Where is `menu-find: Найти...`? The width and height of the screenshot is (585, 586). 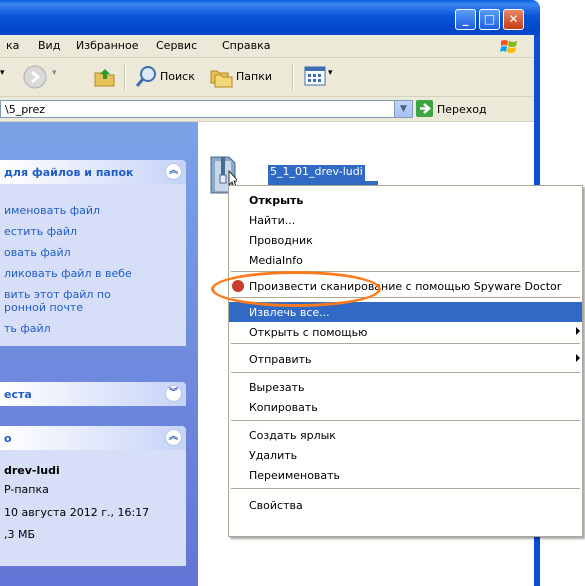
menu-find: Найти... is located at coordinates (405, 220).